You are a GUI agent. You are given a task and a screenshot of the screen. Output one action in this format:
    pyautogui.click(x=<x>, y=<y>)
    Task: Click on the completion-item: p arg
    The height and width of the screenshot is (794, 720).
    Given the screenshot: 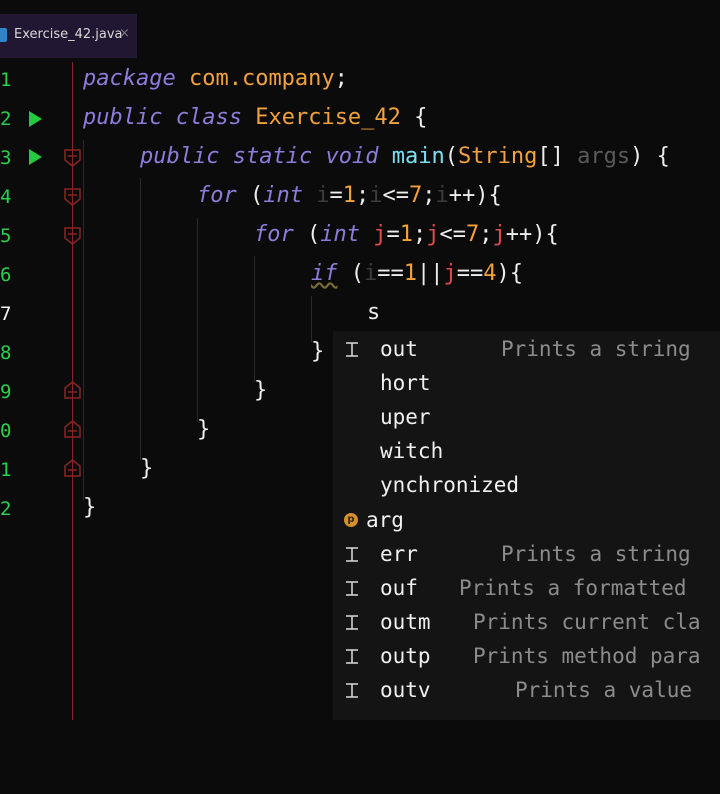 What is the action you would take?
    pyautogui.click(x=526, y=521)
    